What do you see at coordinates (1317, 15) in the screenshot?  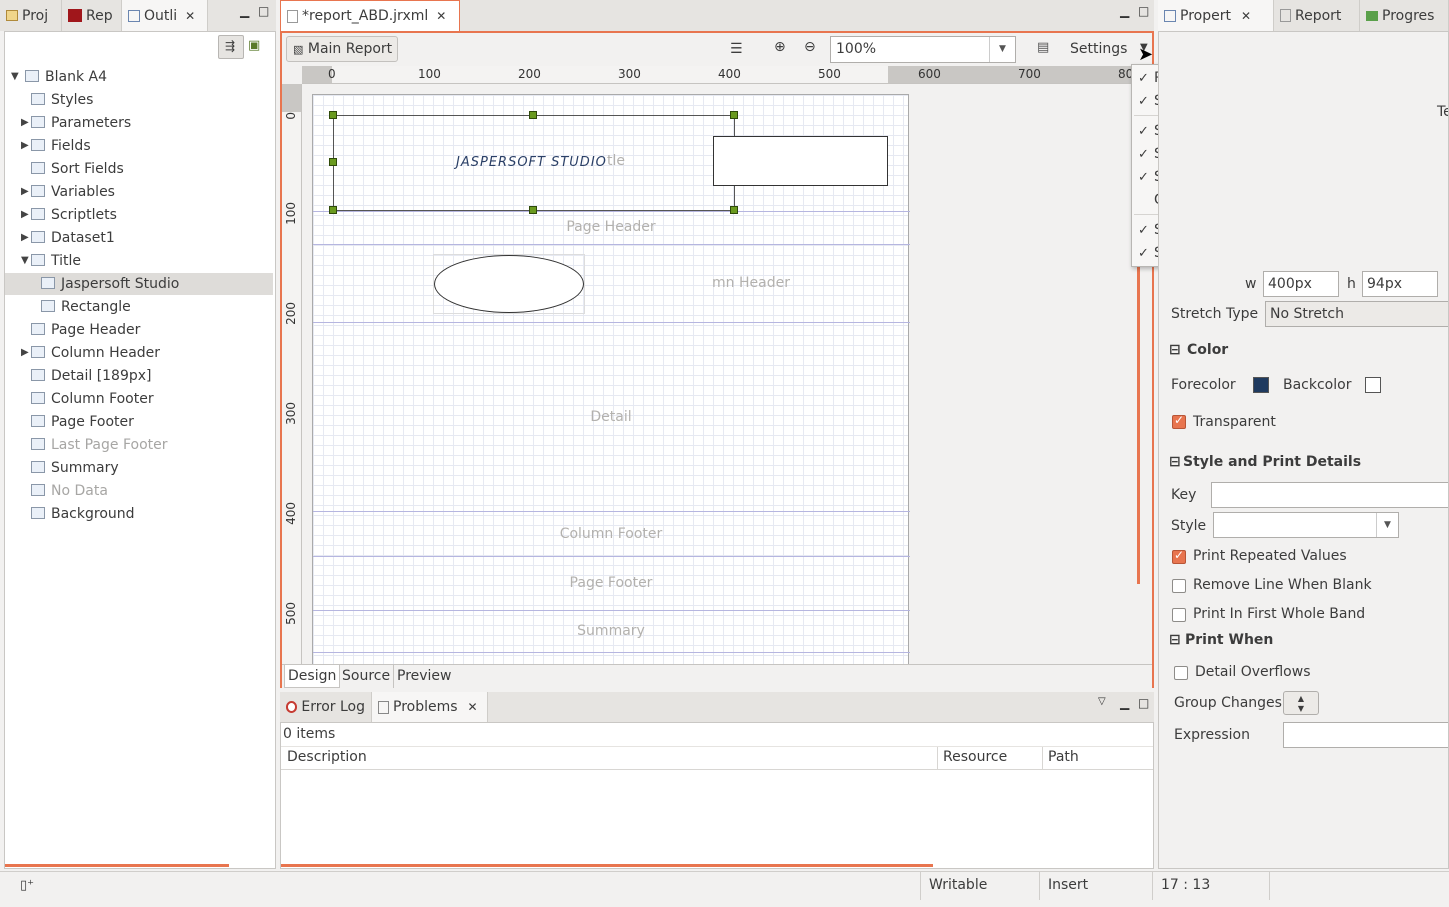 I see `tab-report-state: Report` at bounding box center [1317, 15].